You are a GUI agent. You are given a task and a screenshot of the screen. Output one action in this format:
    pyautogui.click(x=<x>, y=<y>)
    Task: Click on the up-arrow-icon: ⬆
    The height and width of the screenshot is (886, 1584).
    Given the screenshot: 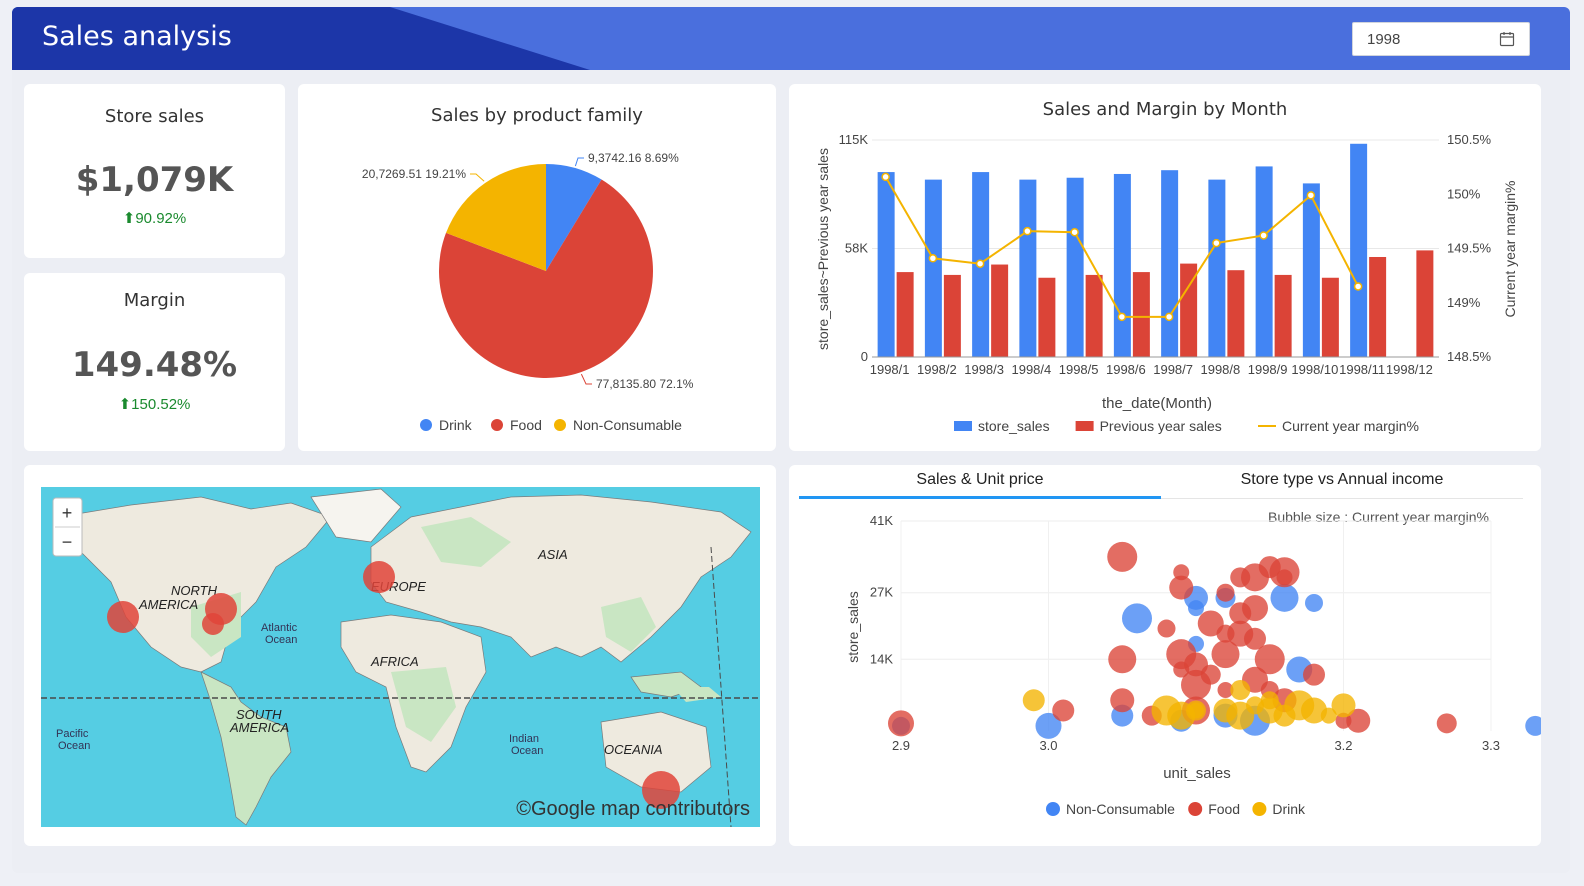 What is the action you would take?
    pyautogui.click(x=125, y=404)
    